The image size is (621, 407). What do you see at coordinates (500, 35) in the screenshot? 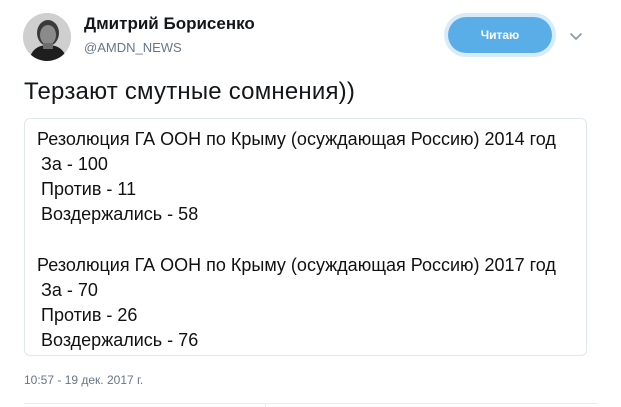
I see `follow-button: Читаю` at bounding box center [500, 35].